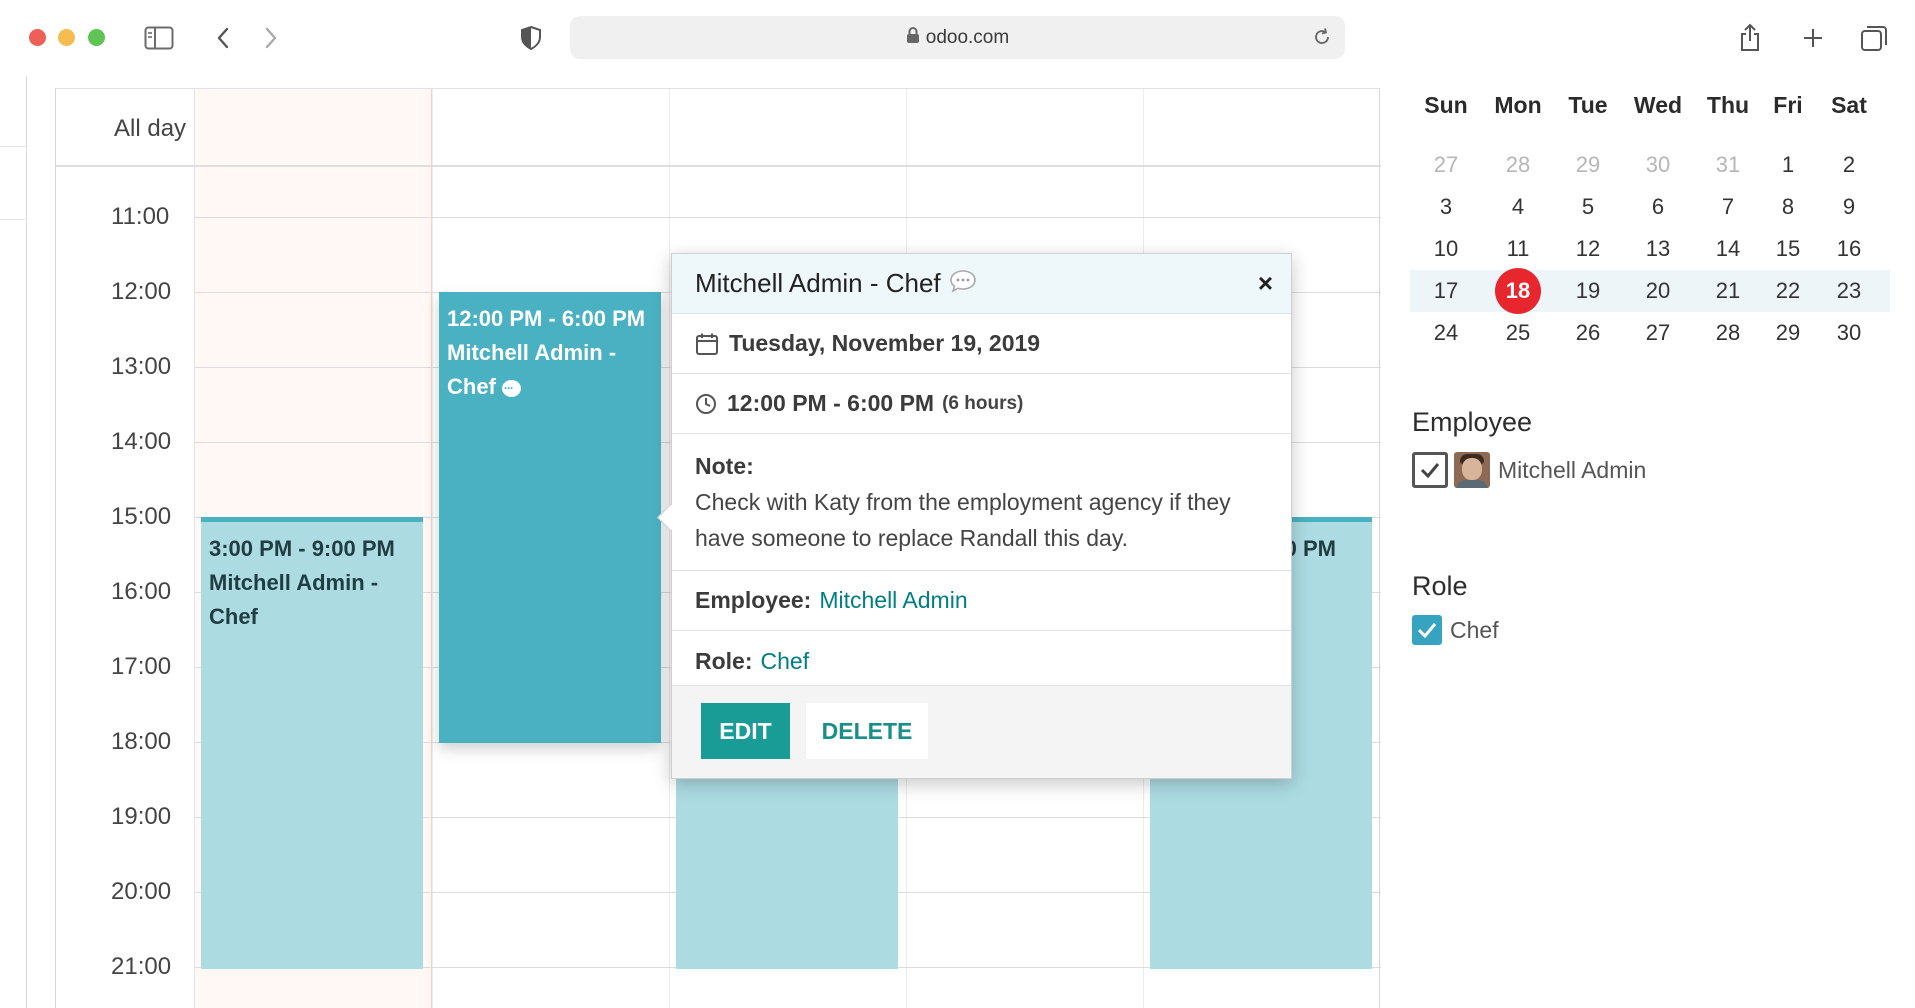 This screenshot has height=1008, width=1915. What do you see at coordinates (150, 128) in the screenshot?
I see `all-day-label: All day` at bounding box center [150, 128].